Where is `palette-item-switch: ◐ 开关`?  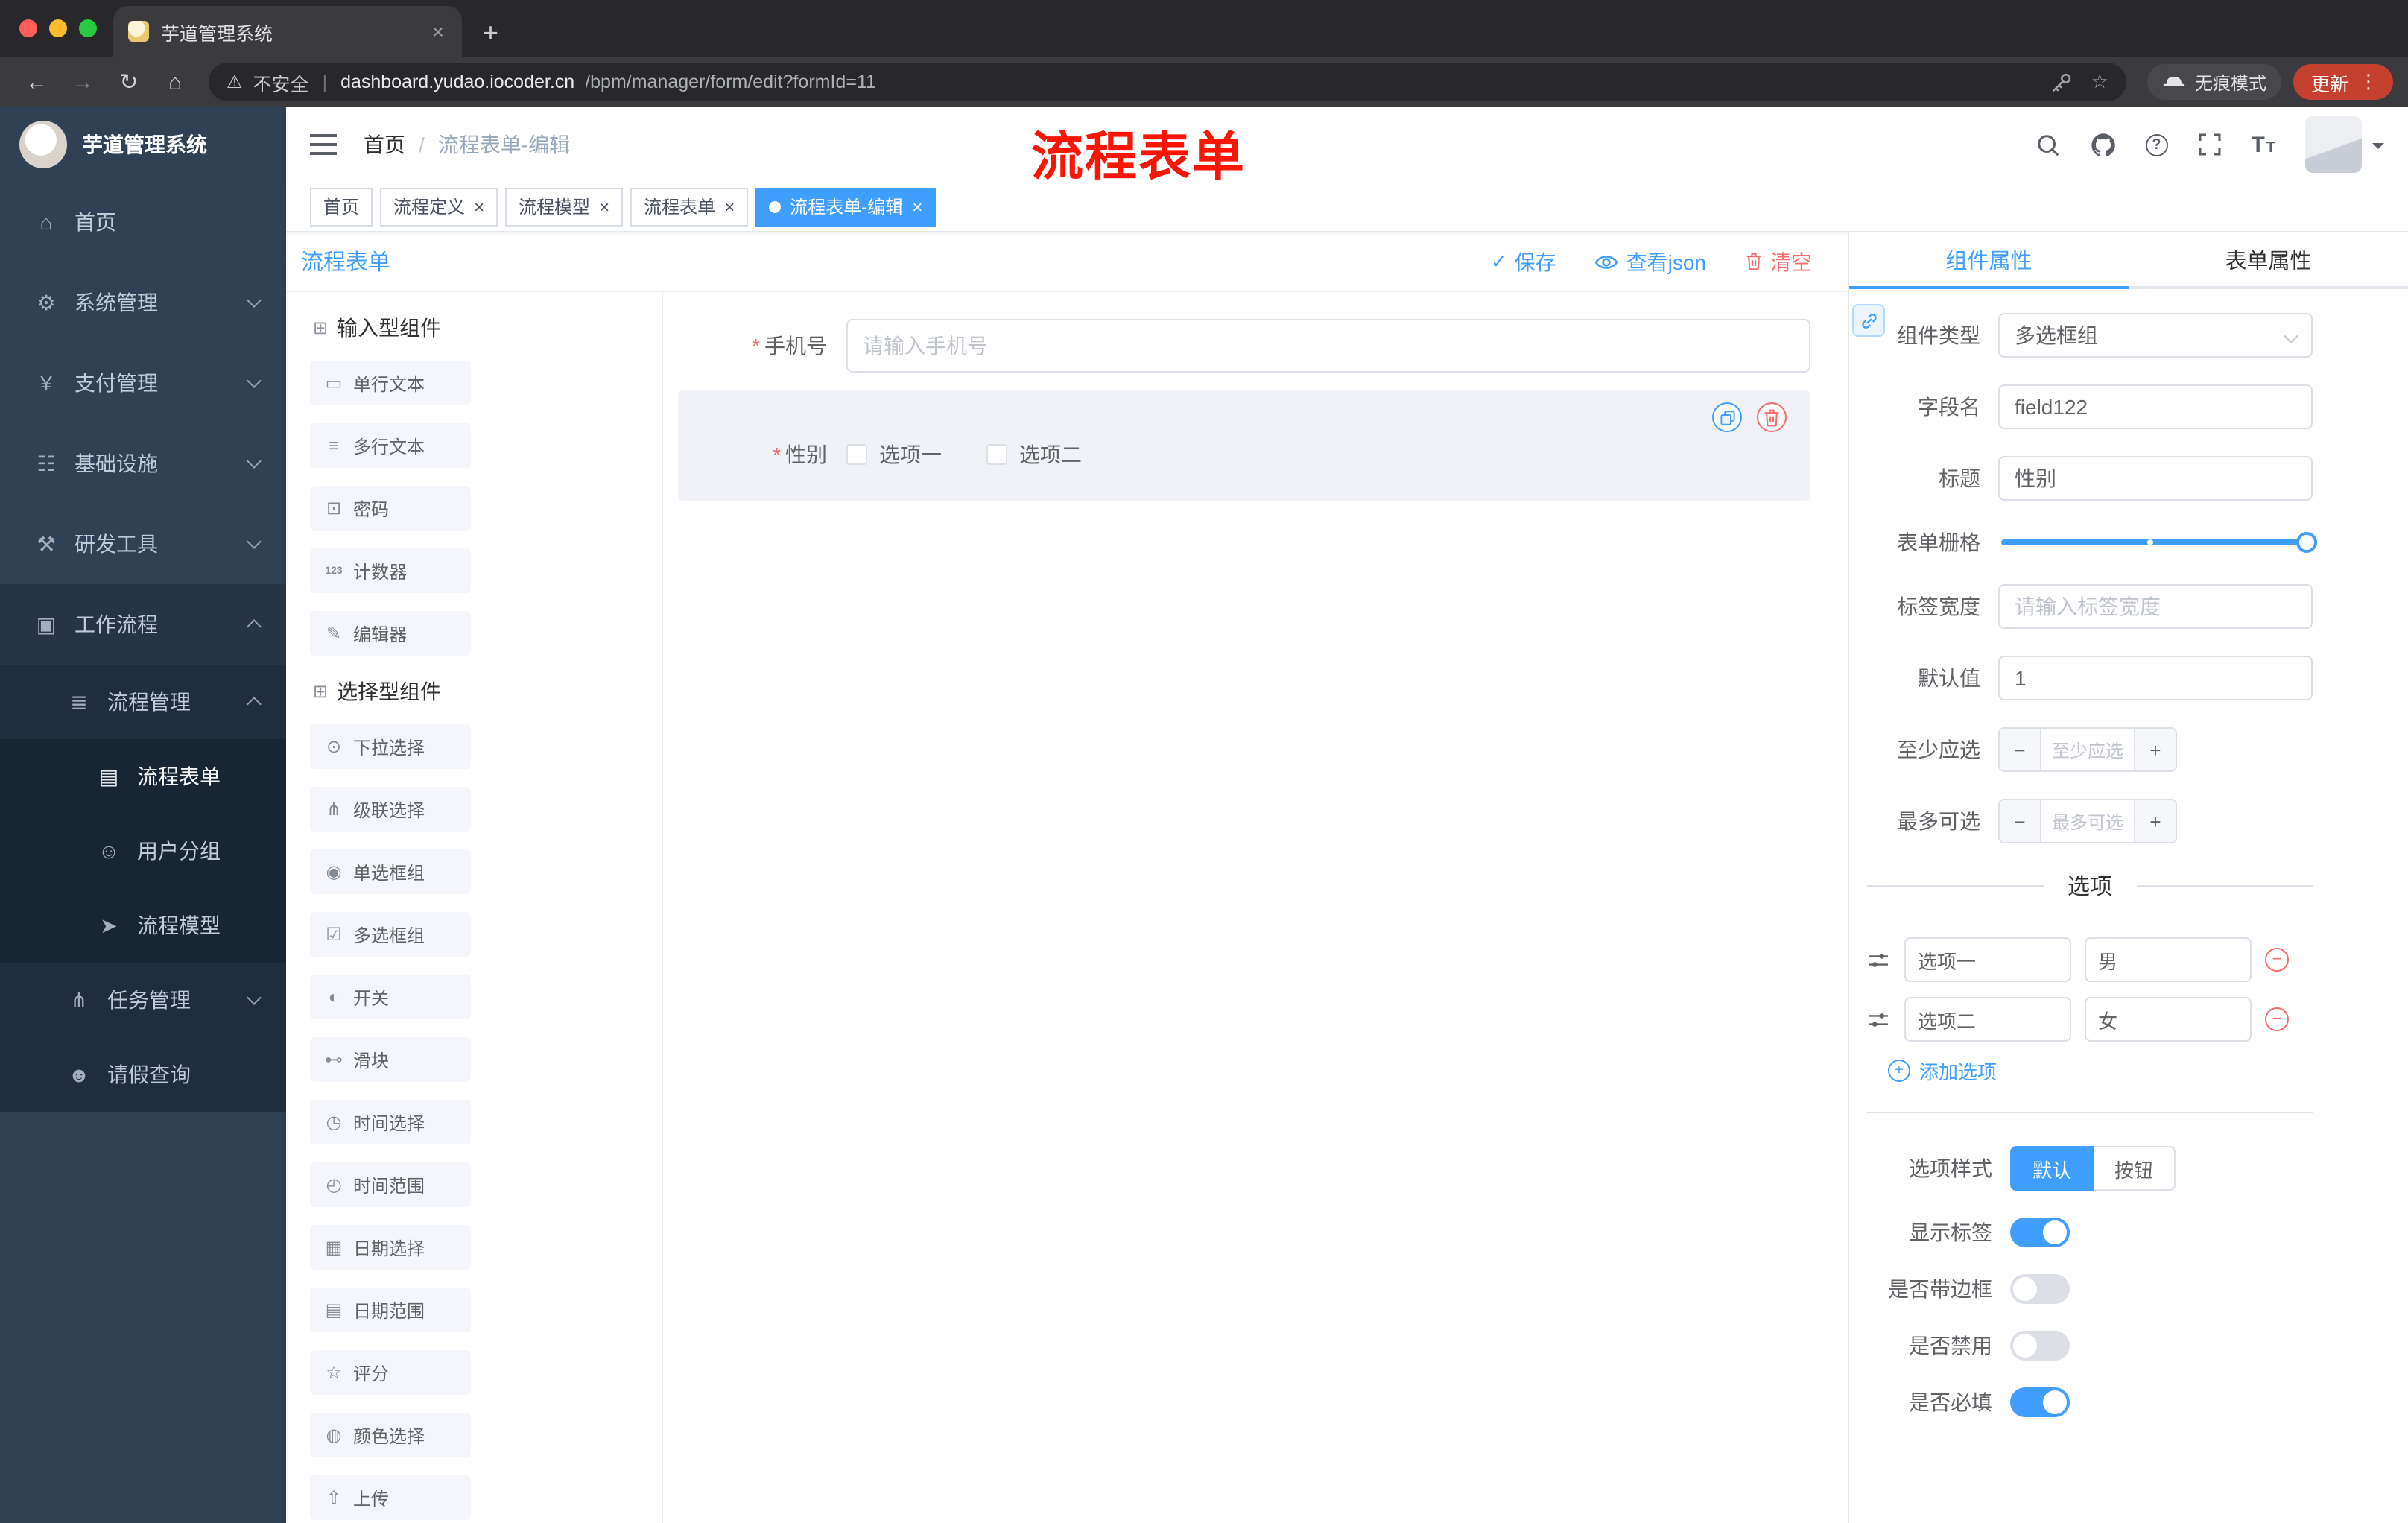
palette-item-switch: ◐ 开关 is located at coordinates (390, 997).